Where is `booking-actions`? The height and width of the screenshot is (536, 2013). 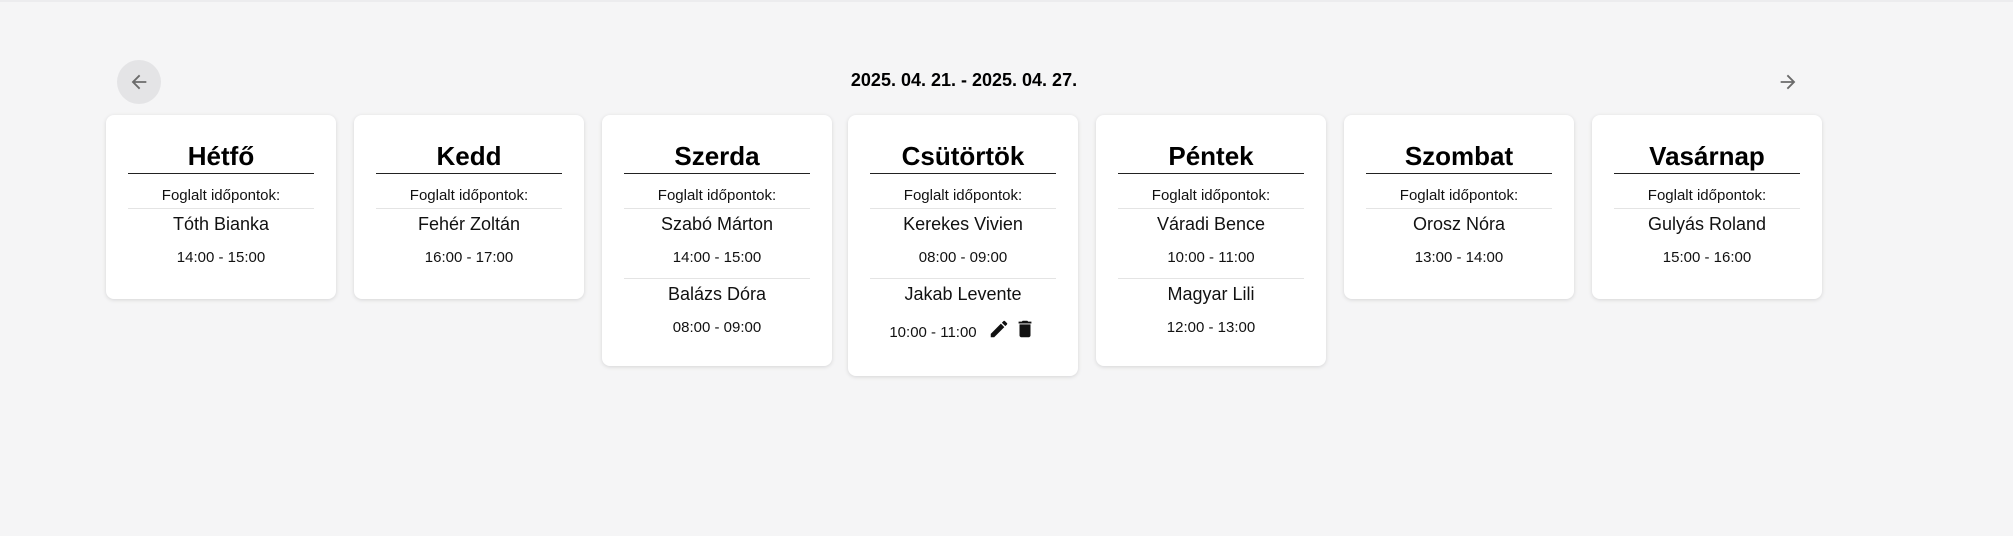 booking-actions is located at coordinates (1011, 329).